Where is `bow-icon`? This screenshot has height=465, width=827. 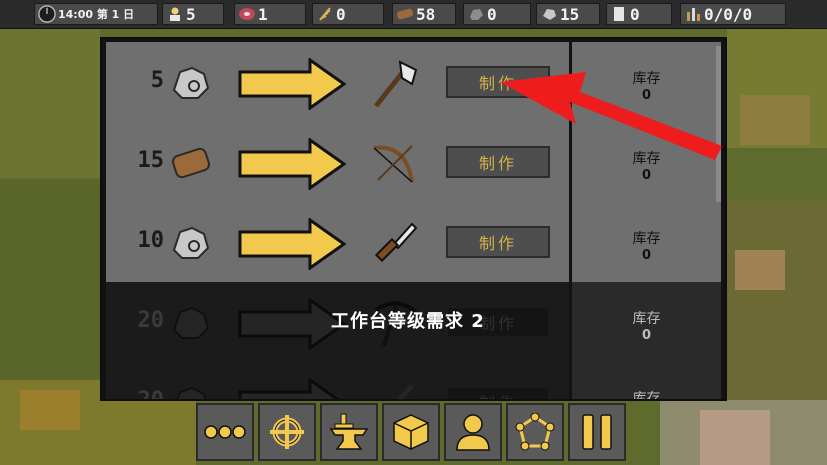
bow-icon is located at coordinates (393, 164).